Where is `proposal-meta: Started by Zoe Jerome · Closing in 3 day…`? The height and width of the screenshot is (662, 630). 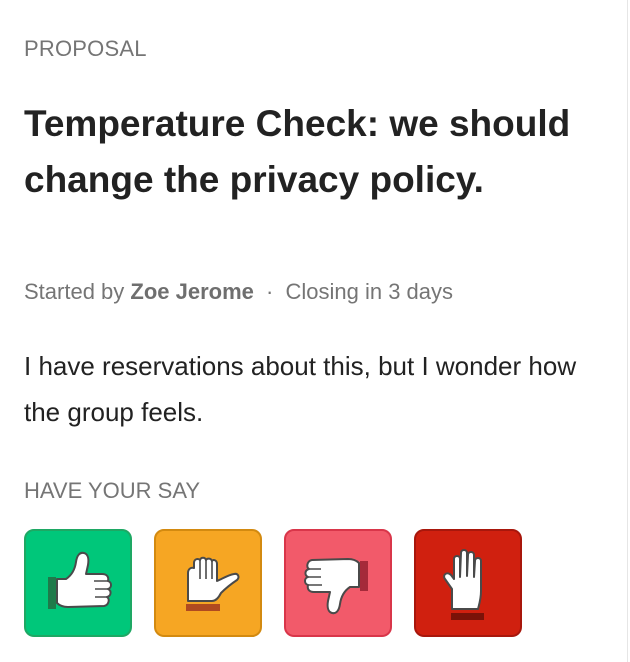 proposal-meta: Started by Zoe Jerome · Closing in 3 day… is located at coordinates (238, 292).